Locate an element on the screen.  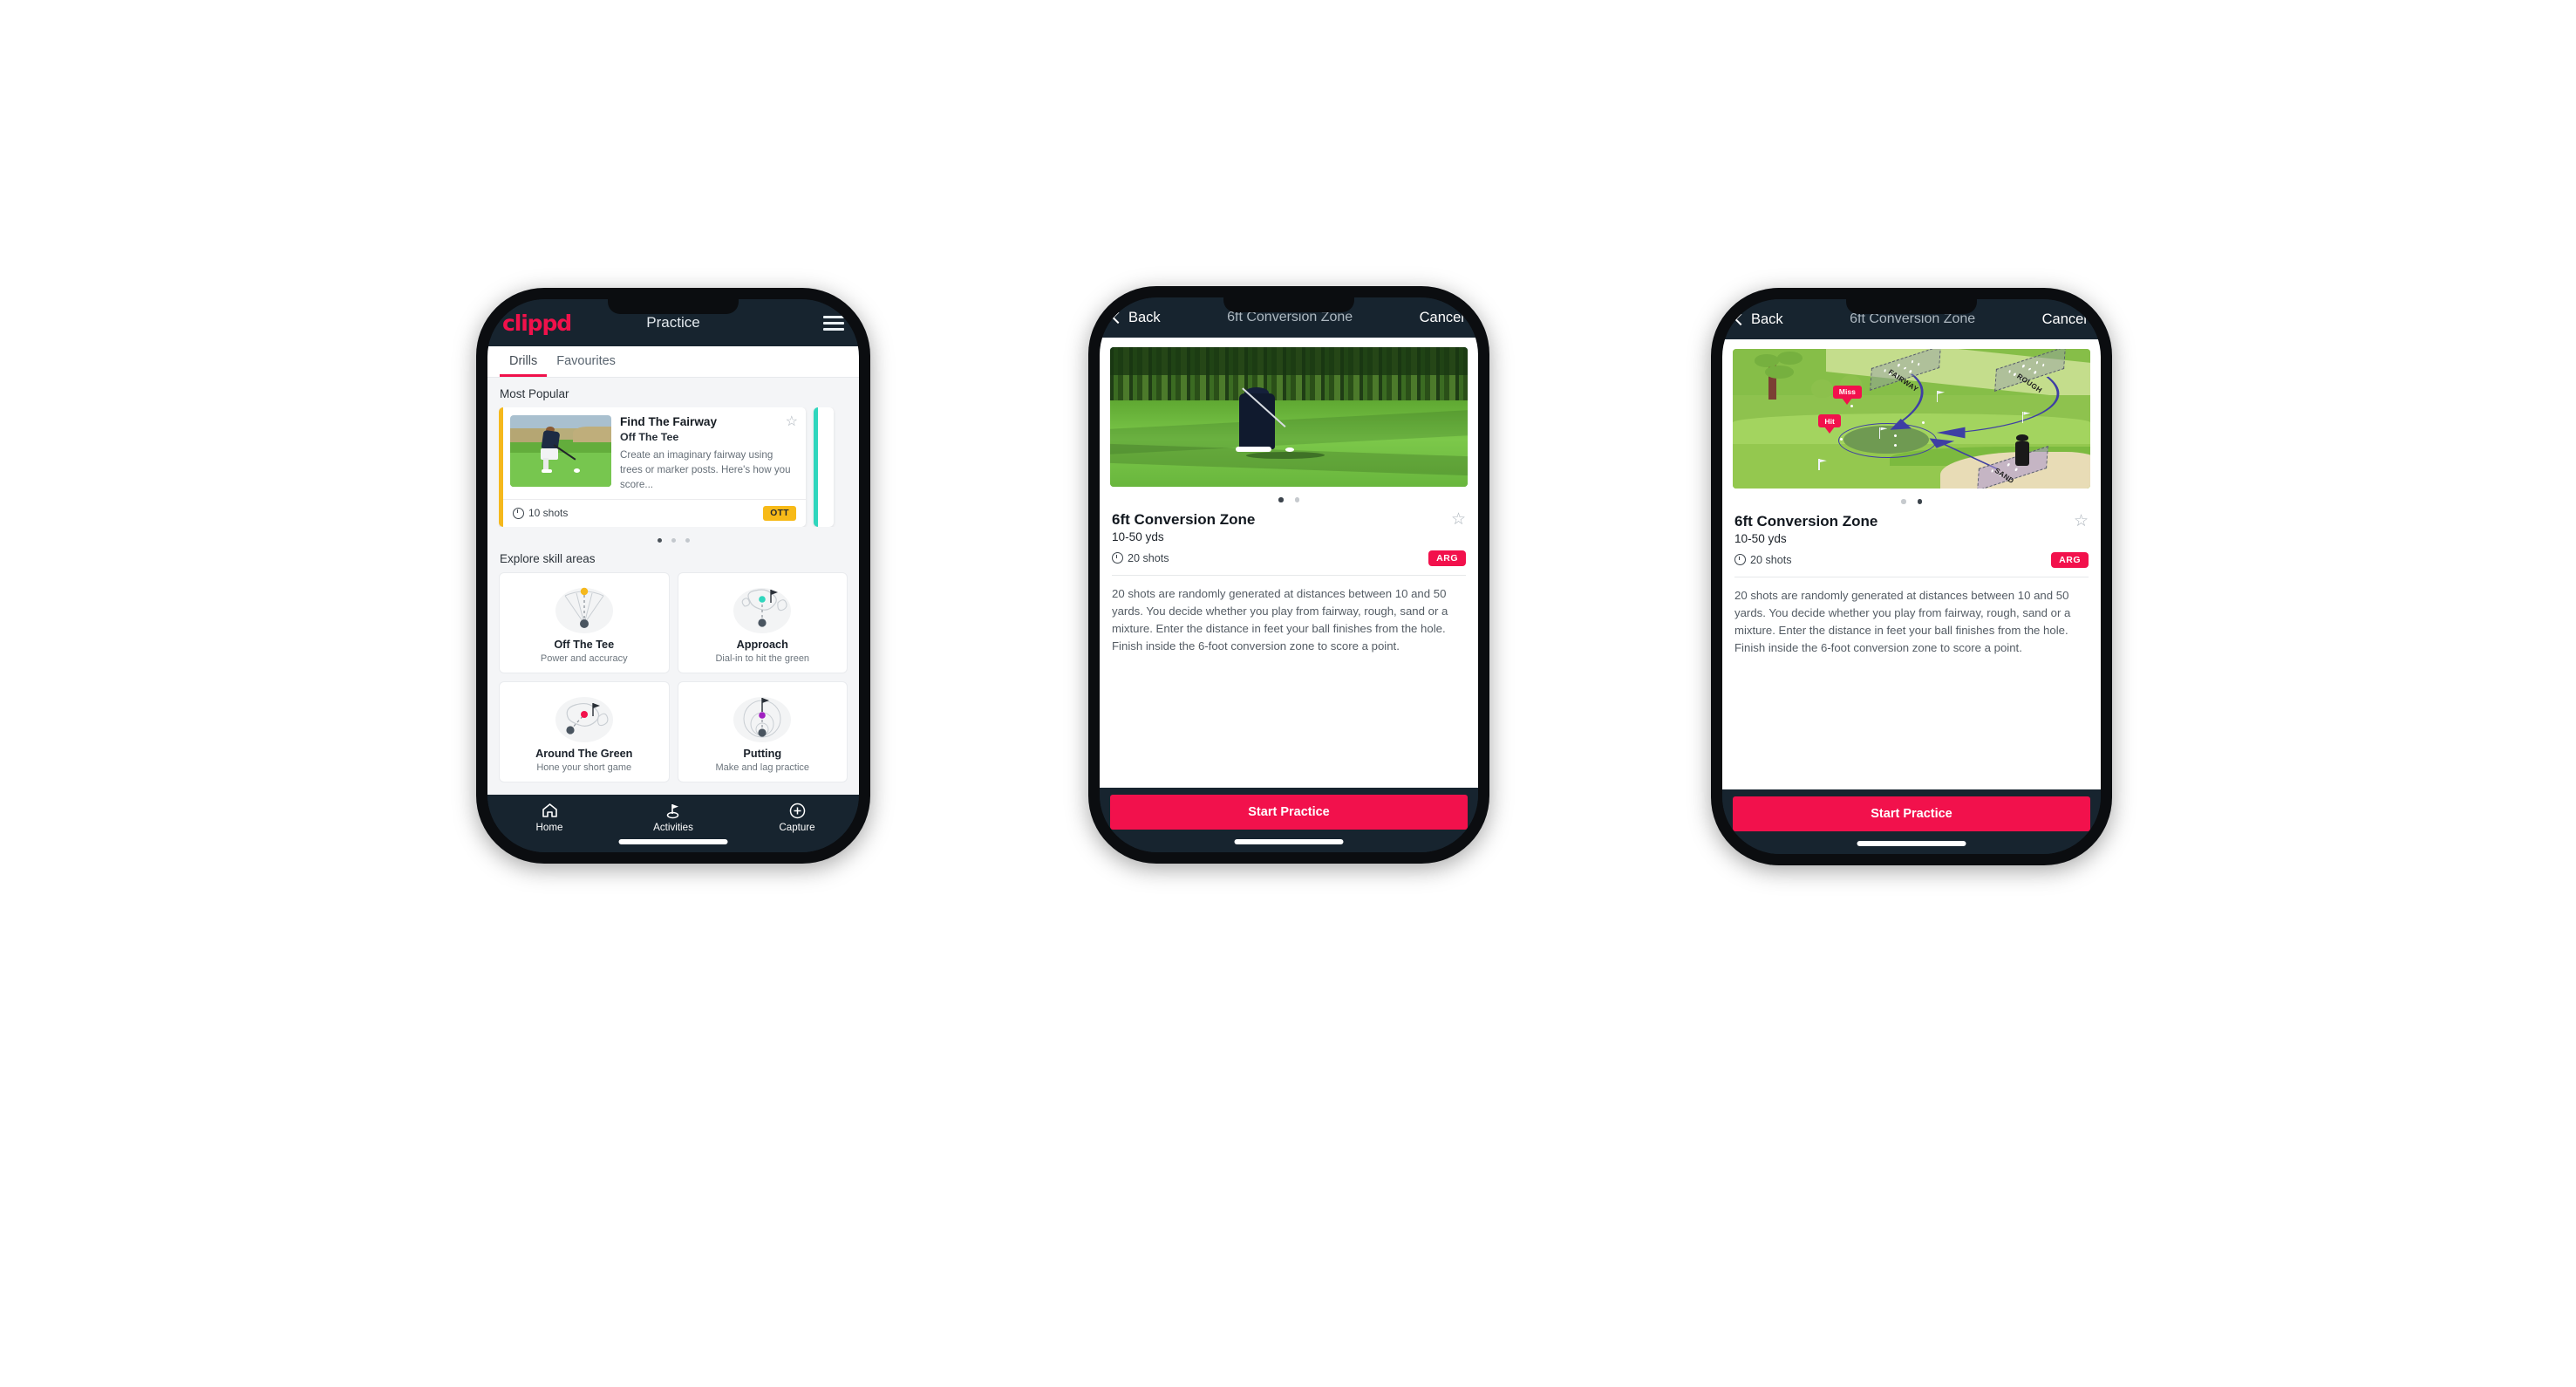
drill-subtitle: Off The Tee is located at coordinates (650, 438).